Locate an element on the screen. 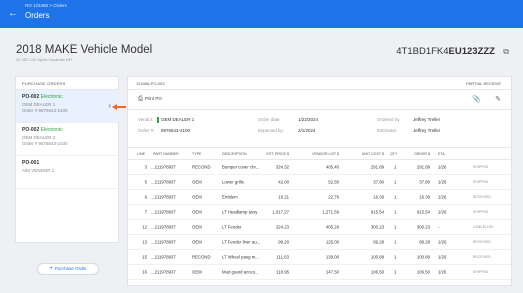 The height and width of the screenshot is (293, 523). po-title: PO-002 Electronic is located at coordinates (70, 130).